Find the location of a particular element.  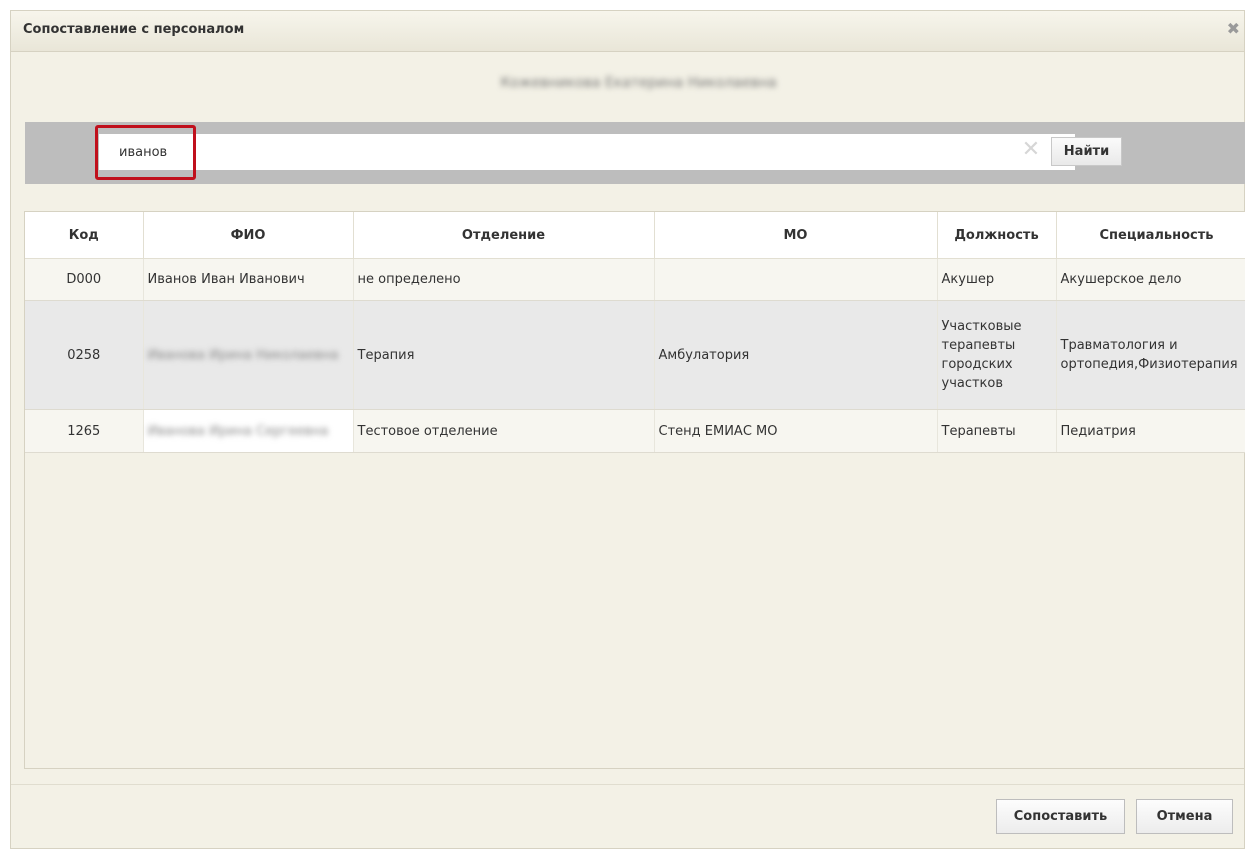

cell-fio: Иванова Ирина Сергеевна is located at coordinates (248, 431).